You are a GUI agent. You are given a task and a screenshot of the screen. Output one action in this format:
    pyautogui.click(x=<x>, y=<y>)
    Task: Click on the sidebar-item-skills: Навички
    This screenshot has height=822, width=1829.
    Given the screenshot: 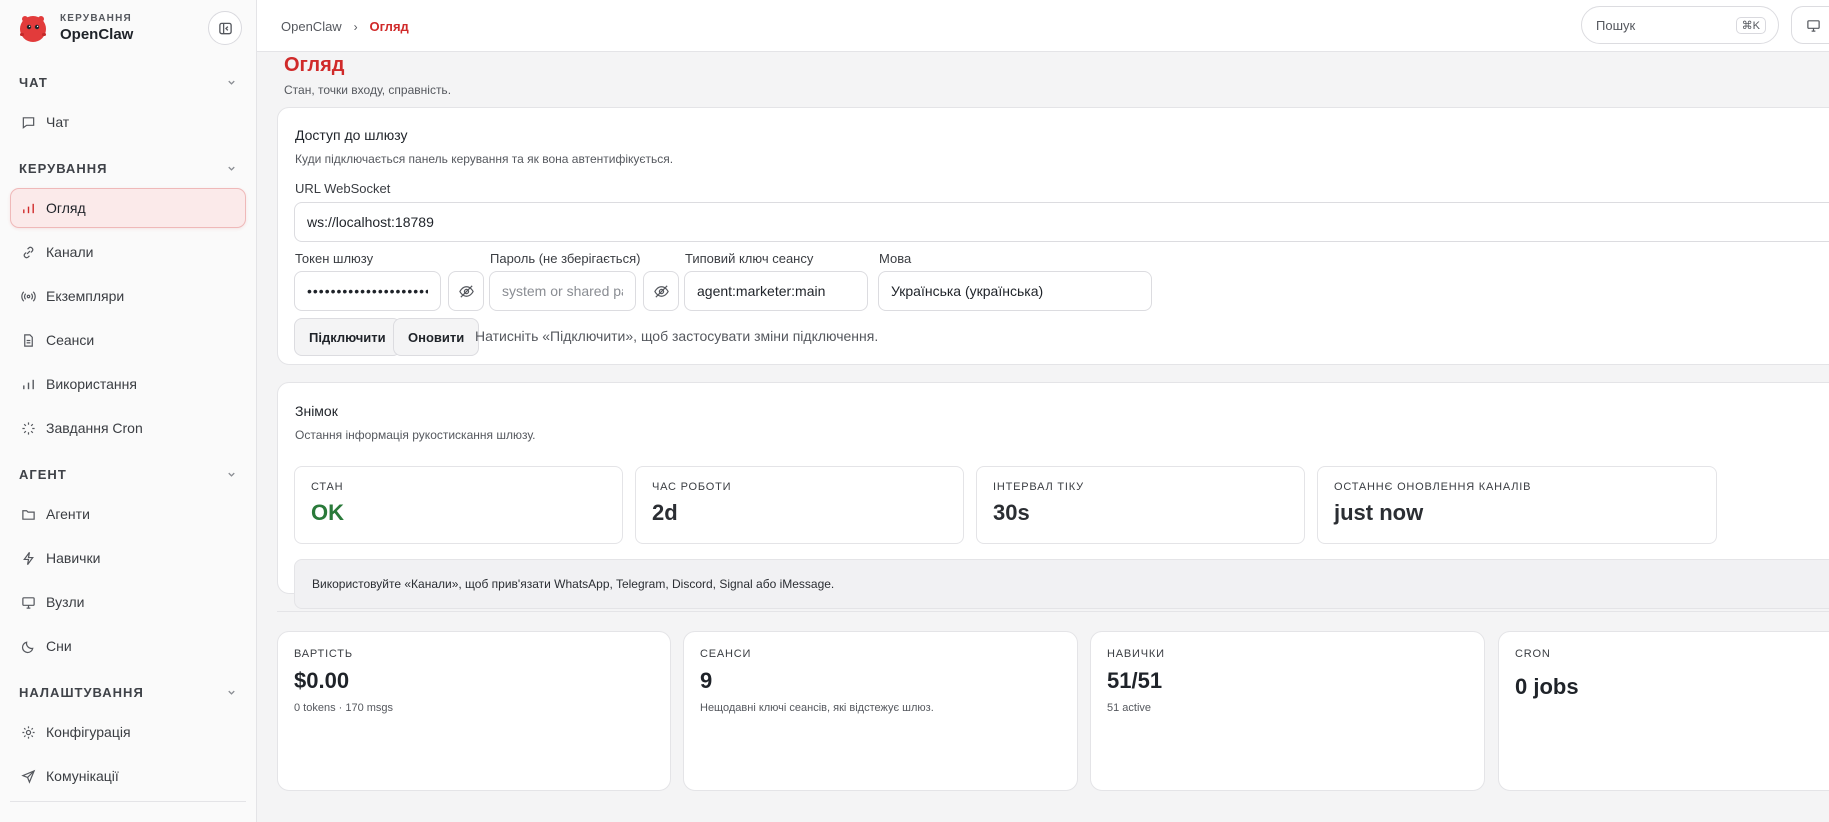 What is the action you would take?
    pyautogui.click(x=128, y=558)
    